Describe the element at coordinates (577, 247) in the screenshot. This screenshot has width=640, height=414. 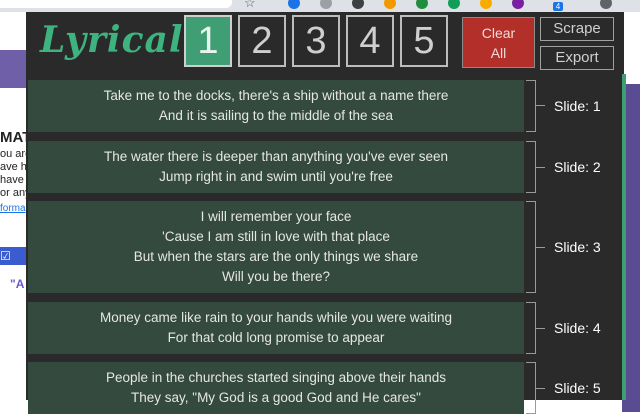
I see `slide-label-3: Slide: 3` at that location.